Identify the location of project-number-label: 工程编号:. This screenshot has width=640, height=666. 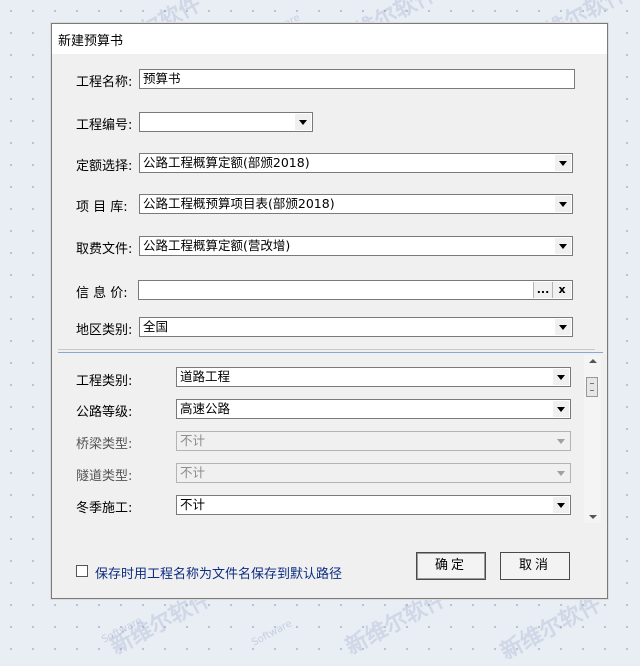
(104, 125).